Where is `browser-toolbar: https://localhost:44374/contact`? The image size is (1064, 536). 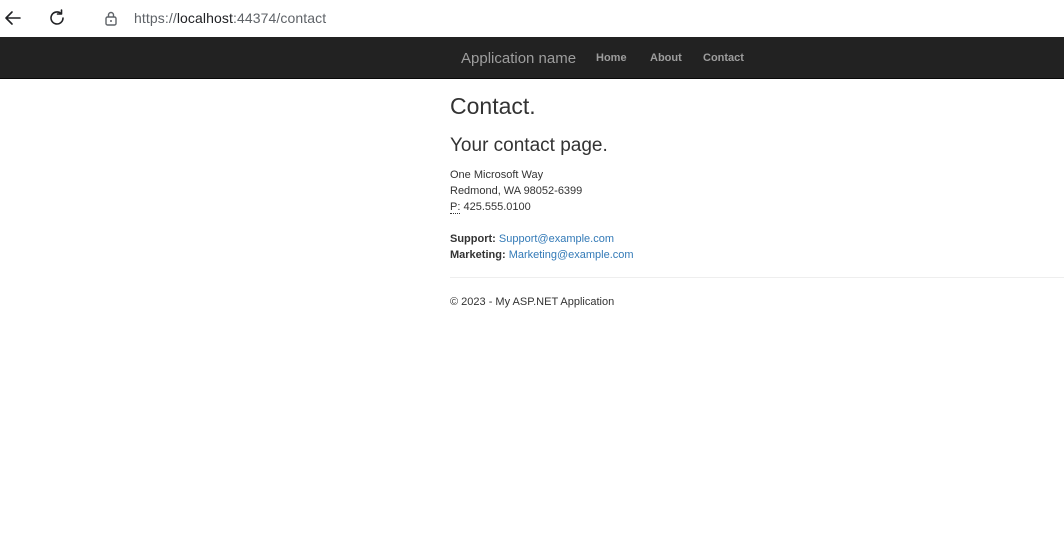
browser-toolbar: https://localhost:44374/contact is located at coordinates (532, 18).